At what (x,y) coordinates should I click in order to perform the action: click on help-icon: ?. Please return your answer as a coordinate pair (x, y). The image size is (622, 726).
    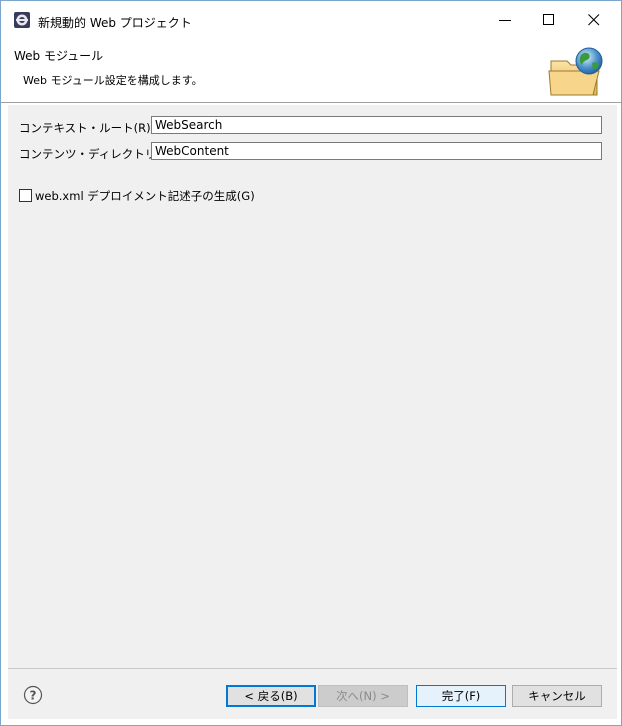
    Looking at the image, I should click on (33, 695).